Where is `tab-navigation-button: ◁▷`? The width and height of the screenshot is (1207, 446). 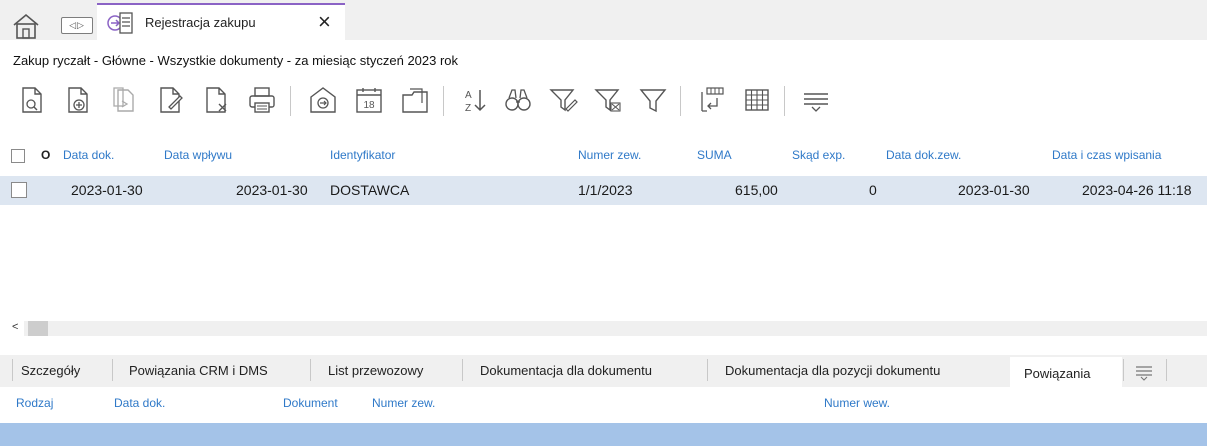 tab-navigation-button: ◁▷ is located at coordinates (77, 25).